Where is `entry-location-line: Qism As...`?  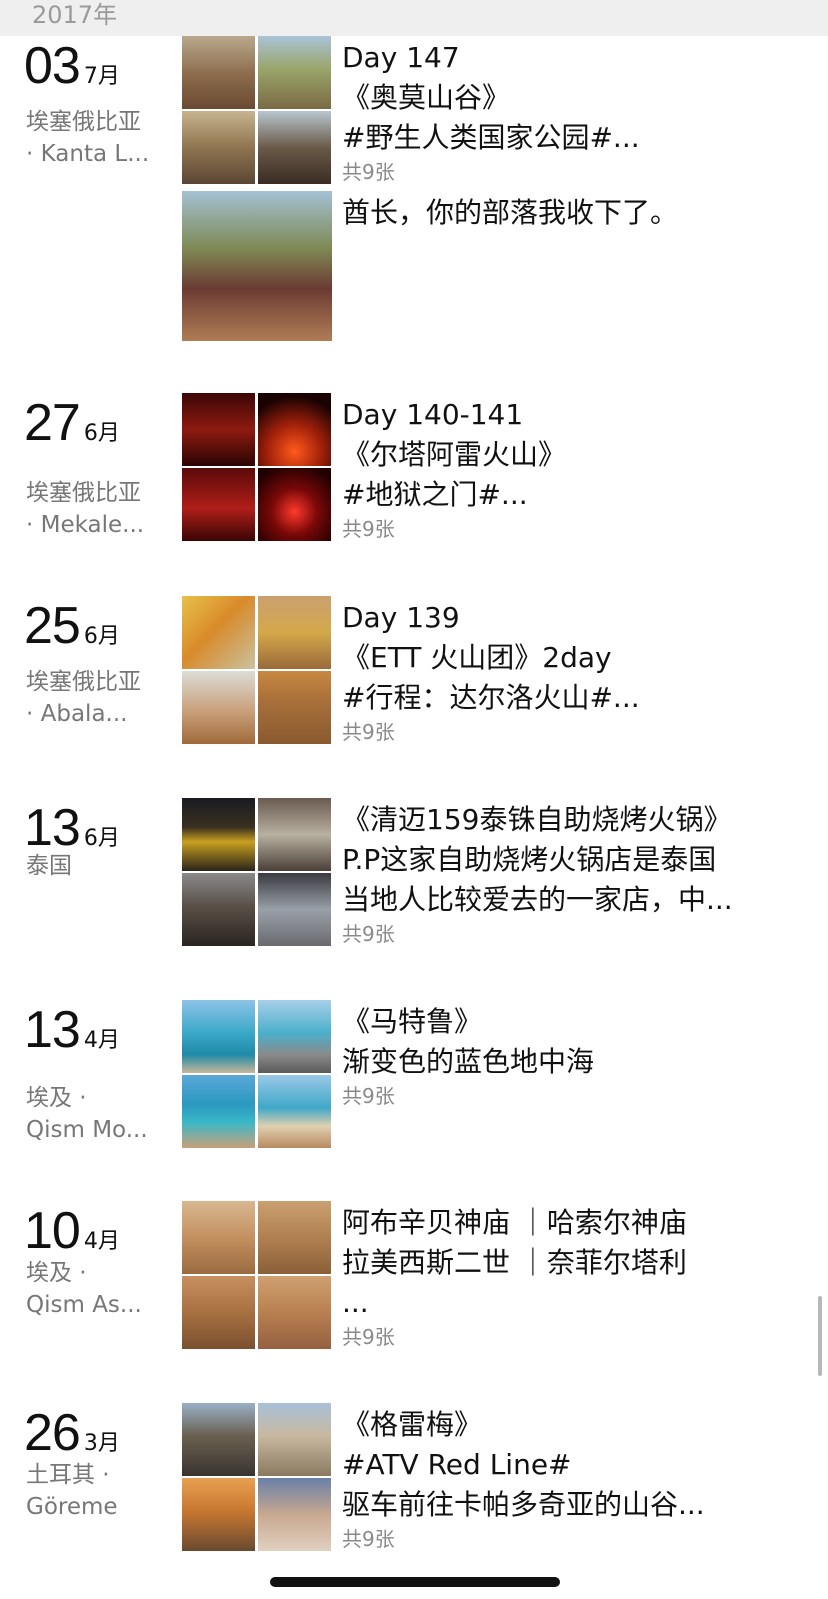 entry-location-line: Qism As... is located at coordinates (84, 1305).